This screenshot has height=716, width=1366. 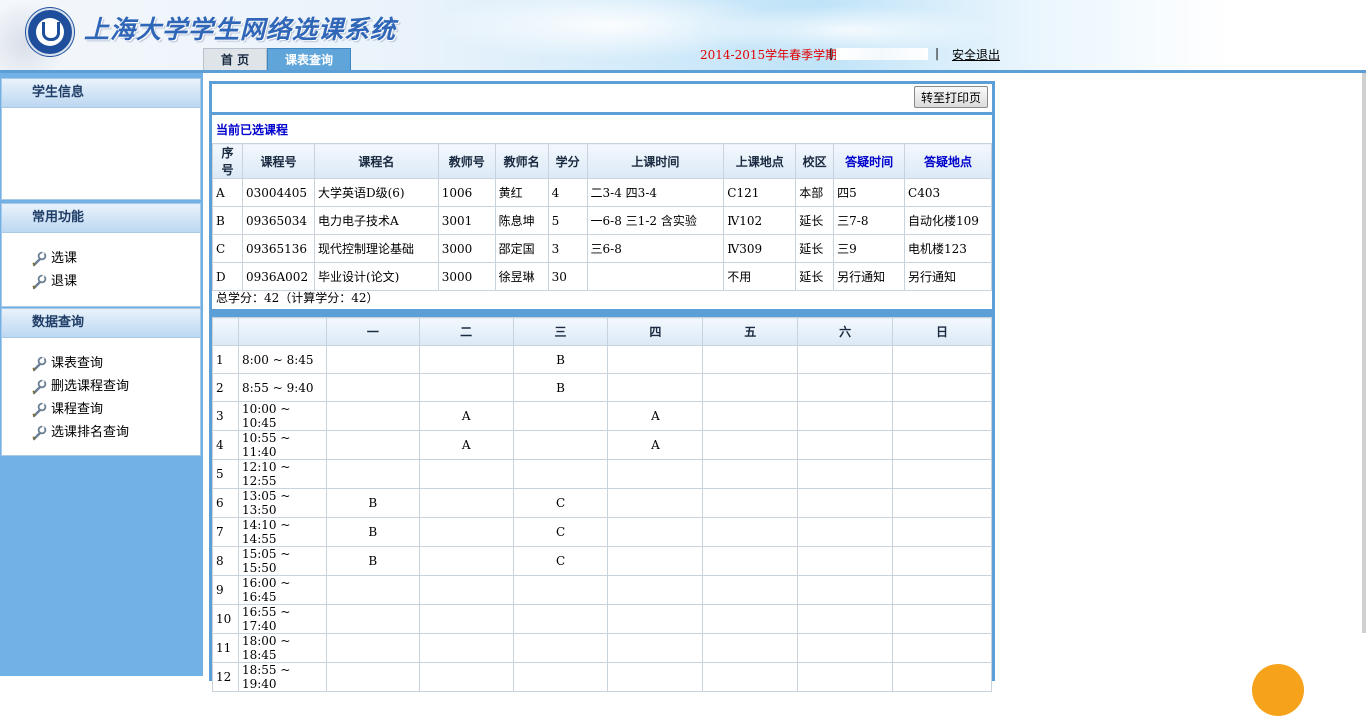 What do you see at coordinates (948, 276) in the screenshot?
I see `table-cell: 另行通知` at bounding box center [948, 276].